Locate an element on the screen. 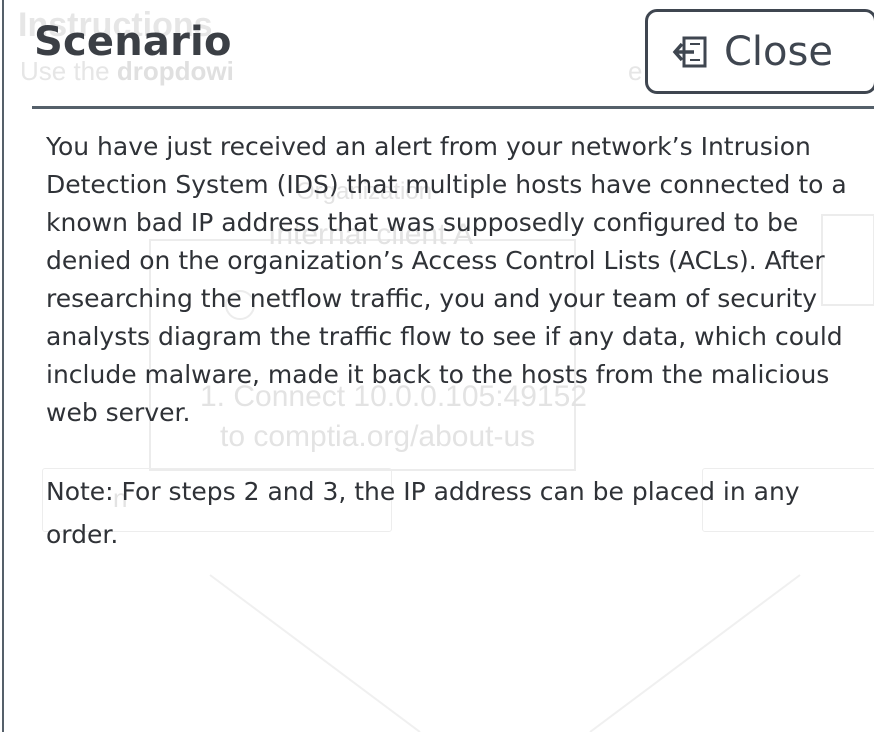  exit-door-icon is located at coordinates (691, 52).